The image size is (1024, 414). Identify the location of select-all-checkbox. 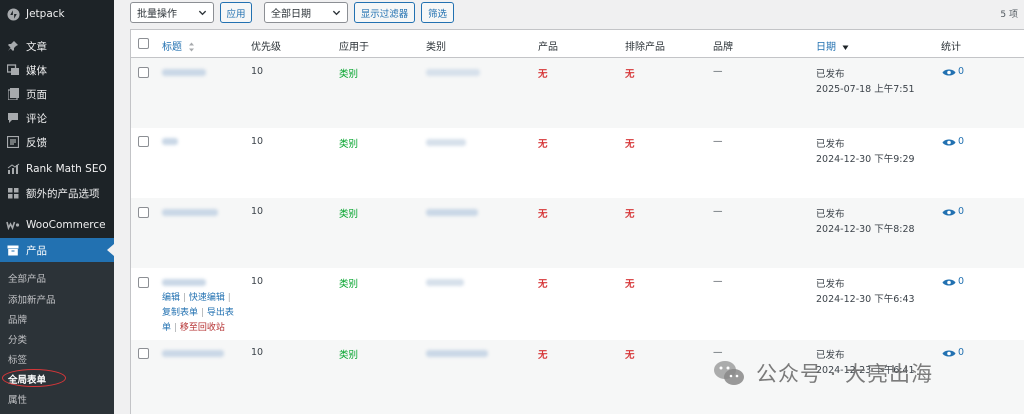
(143, 43).